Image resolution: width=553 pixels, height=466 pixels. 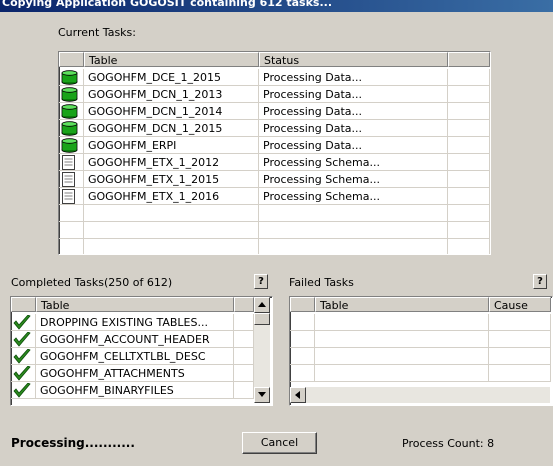 What do you see at coordinates (135, 339) in the screenshot?
I see `row-table-cell: GOGOHFM_ACCOUNT_HEADER` at bounding box center [135, 339].